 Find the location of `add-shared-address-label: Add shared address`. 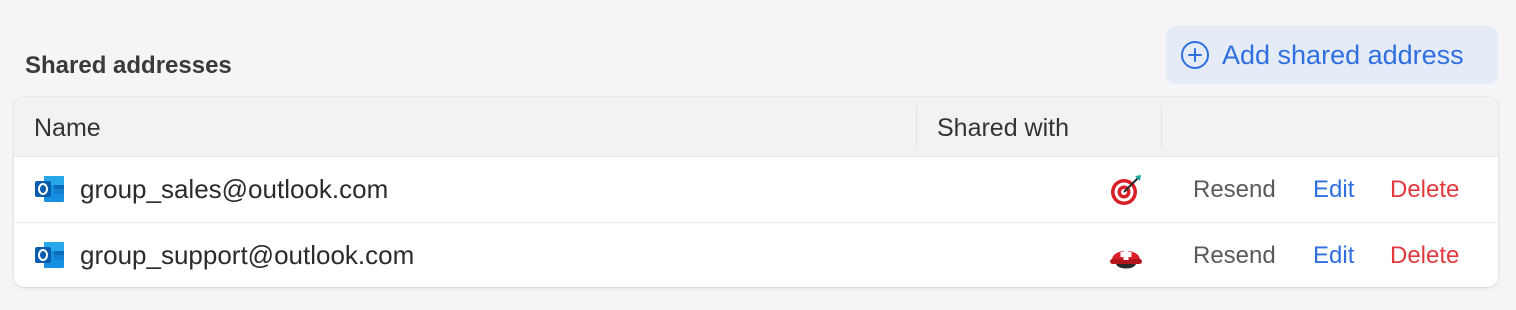

add-shared-address-label: Add shared address is located at coordinates (1343, 54).